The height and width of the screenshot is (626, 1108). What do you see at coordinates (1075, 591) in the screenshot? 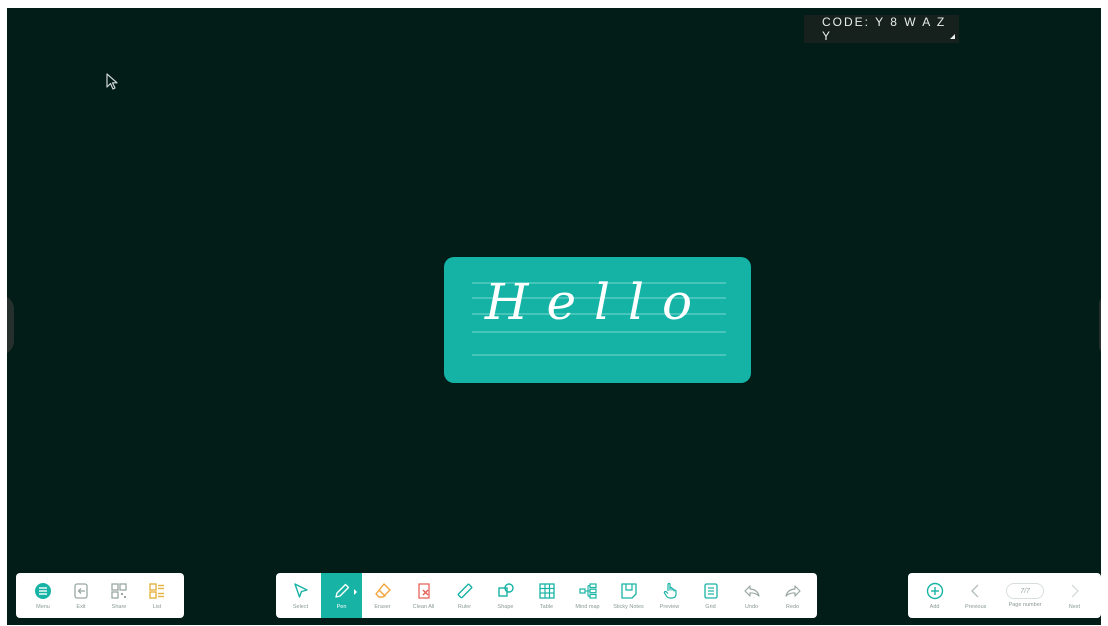
I see `chevron-right-icon` at bounding box center [1075, 591].